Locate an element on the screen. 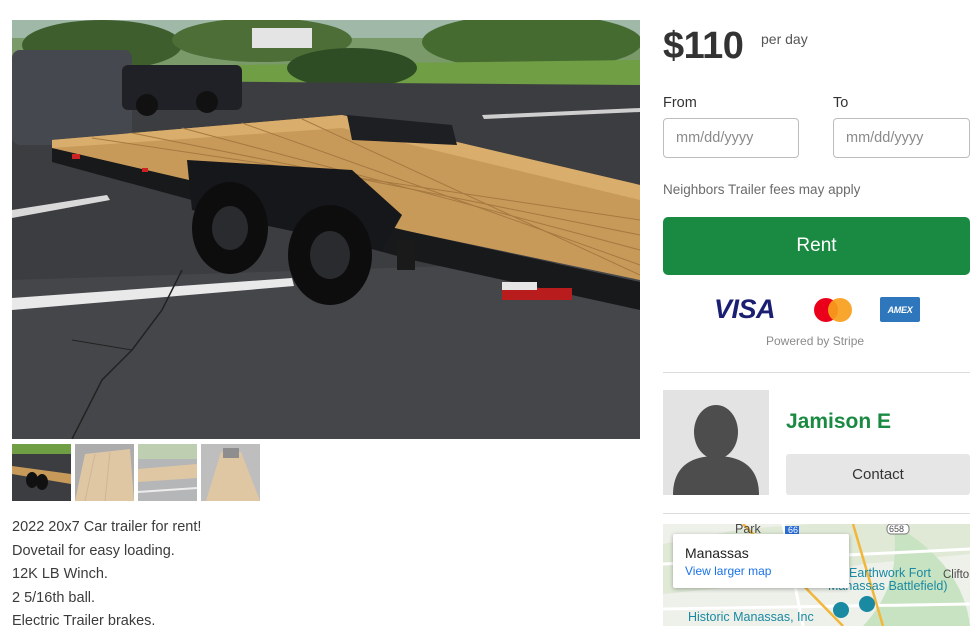  map-info-card: Manassas View larger map is located at coordinates (761, 561).